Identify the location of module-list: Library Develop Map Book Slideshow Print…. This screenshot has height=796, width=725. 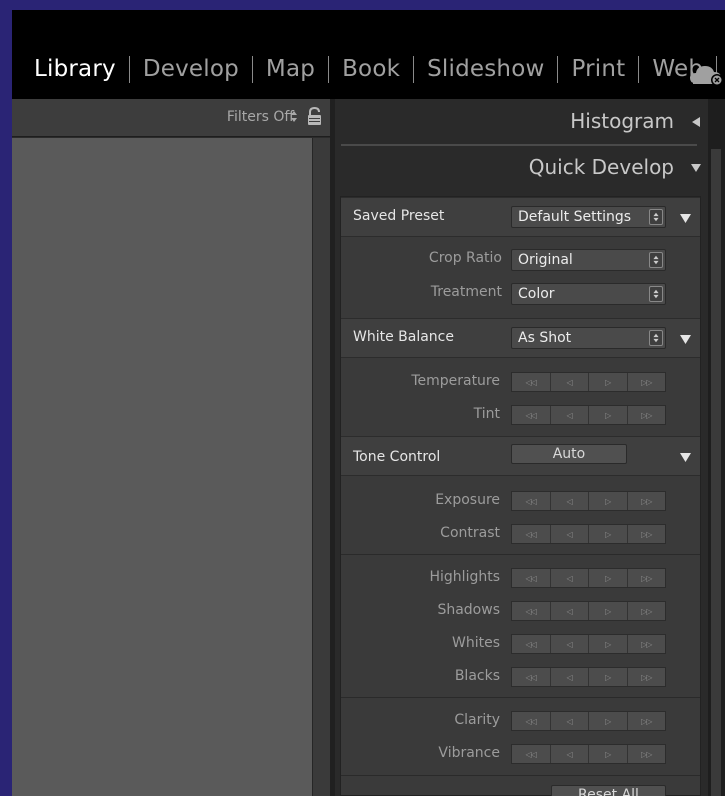
(379, 69).